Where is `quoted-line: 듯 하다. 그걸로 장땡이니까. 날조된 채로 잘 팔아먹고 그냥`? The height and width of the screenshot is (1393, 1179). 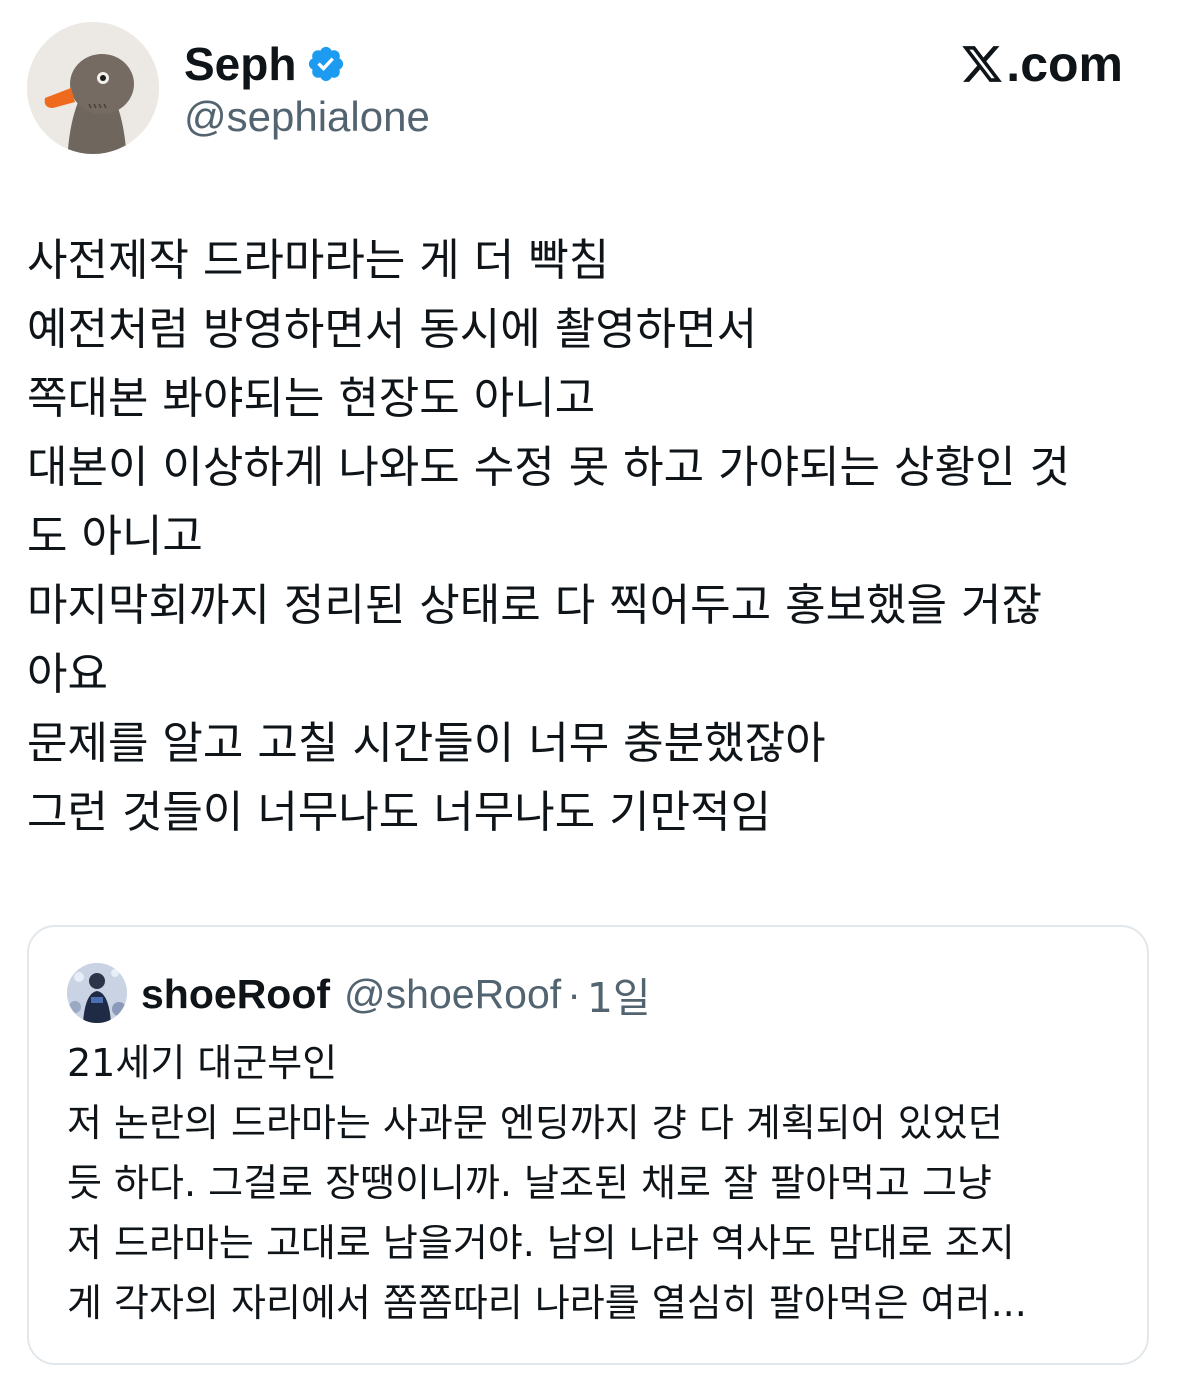
quoted-line: 듯 하다. 그걸로 장땡이니까. 날조된 채로 잘 팔아먹고 그냥 is located at coordinates (529, 1183).